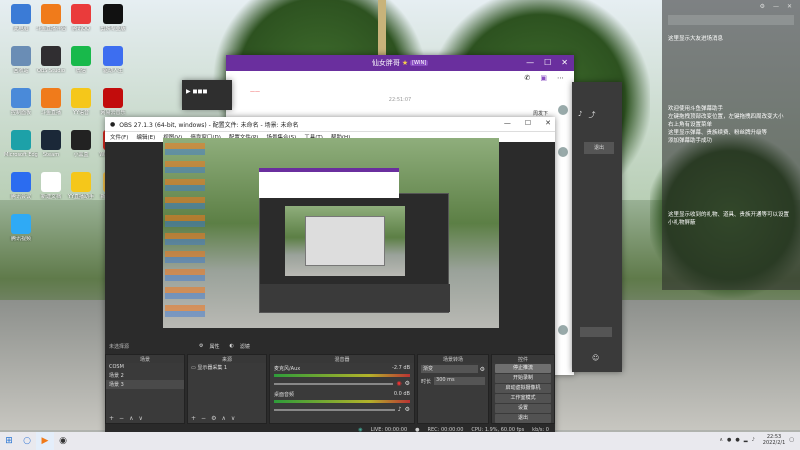  What do you see at coordinates (27, 441) in the screenshot?
I see `search-icon: ○` at bounding box center [27, 441].